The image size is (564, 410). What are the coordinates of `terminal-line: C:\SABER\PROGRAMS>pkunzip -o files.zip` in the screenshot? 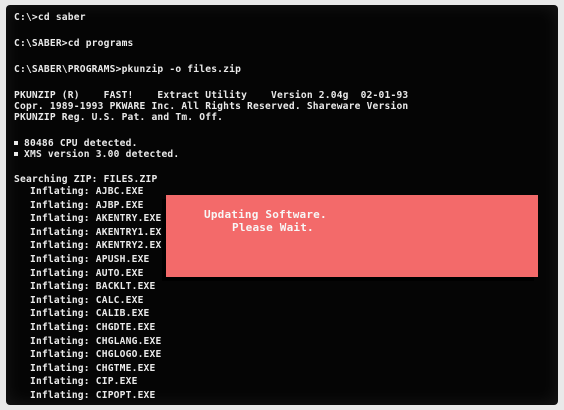 It's located at (128, 69).